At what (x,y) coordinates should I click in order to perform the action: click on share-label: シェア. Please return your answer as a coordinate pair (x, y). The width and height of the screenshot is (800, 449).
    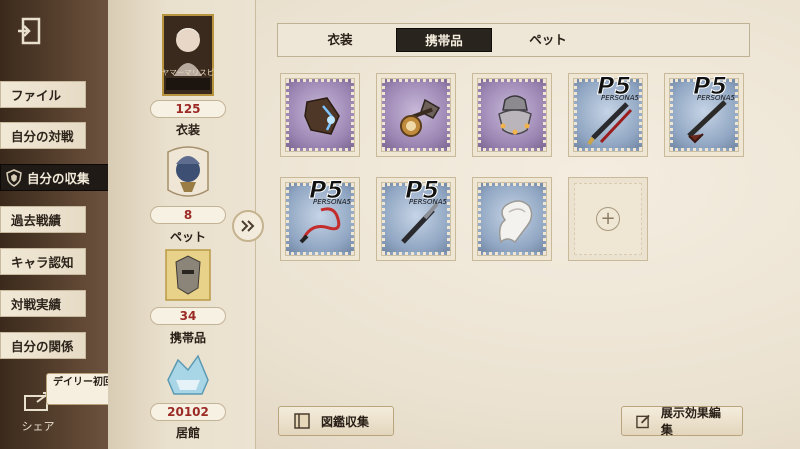
    Looking at the image, I should click on (38, 426).